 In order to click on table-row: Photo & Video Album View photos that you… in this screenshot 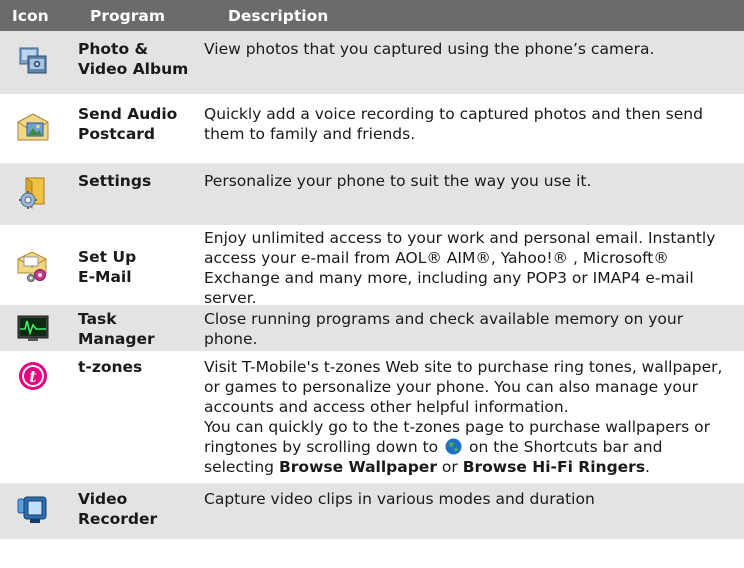, I will do `click(372, 63)`.